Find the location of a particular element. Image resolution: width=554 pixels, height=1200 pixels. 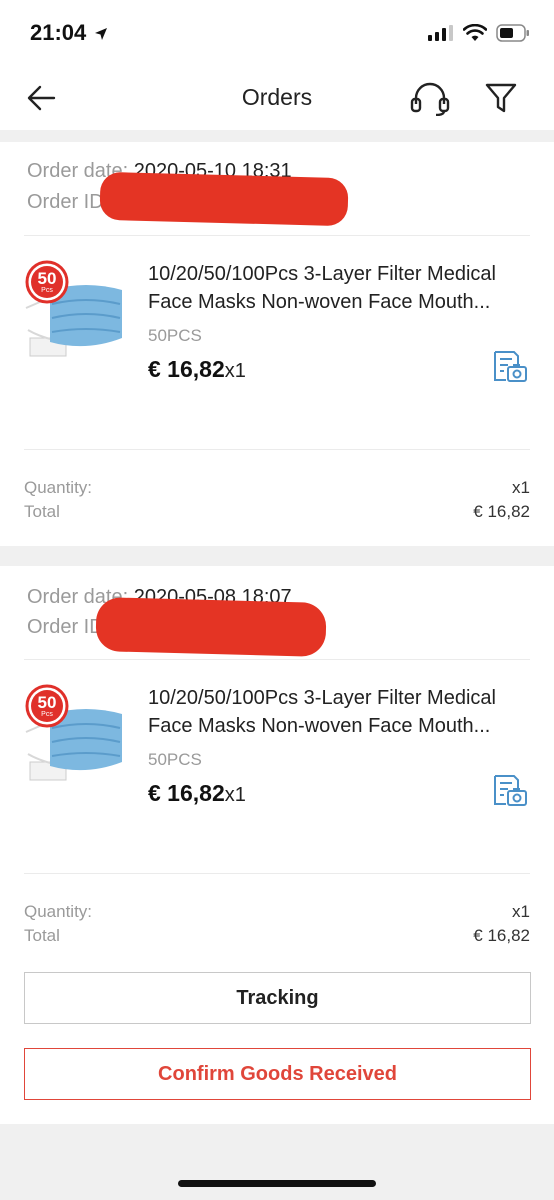

confirm-goods-received-button: Confirm Goods Received is located at coordinates (277, 1074).